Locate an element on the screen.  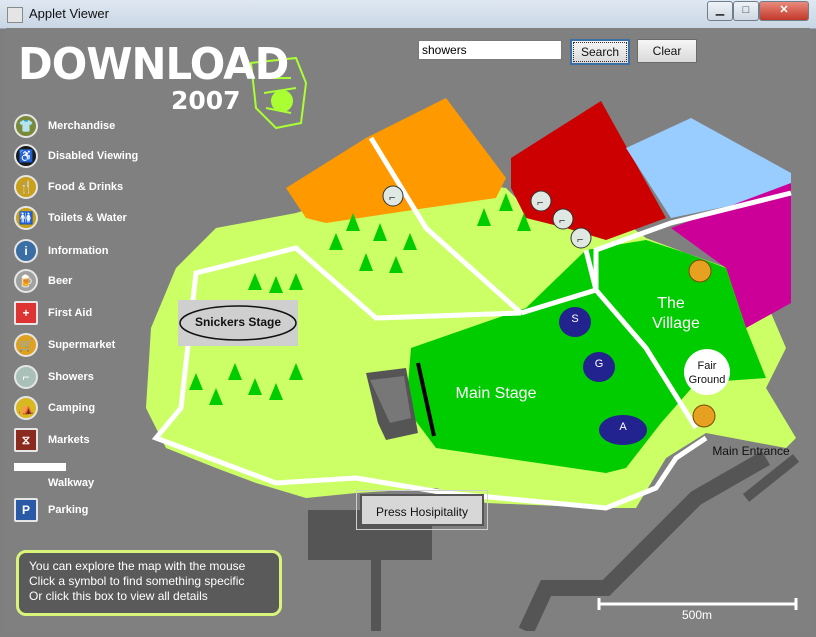
clear-button: Clear is located at coordinates (667, 51).